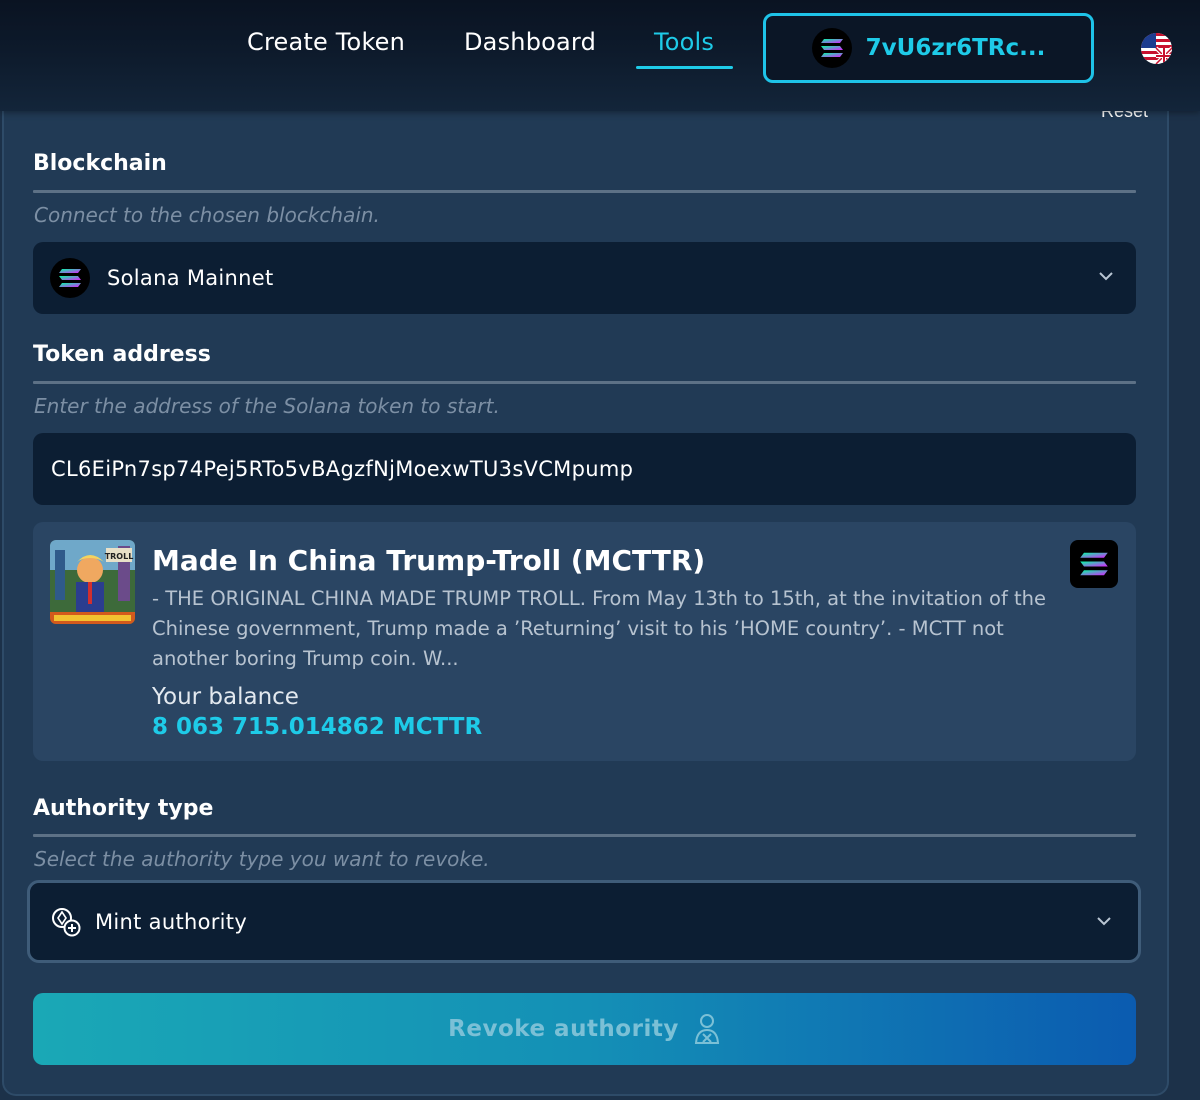 The height and width of the screenshot is (1100, 1200). What do you see at coordinates (119, 556) in the screenshot?
I see `token-image-sign-text: TROLL` at bounding box center [119, 556].